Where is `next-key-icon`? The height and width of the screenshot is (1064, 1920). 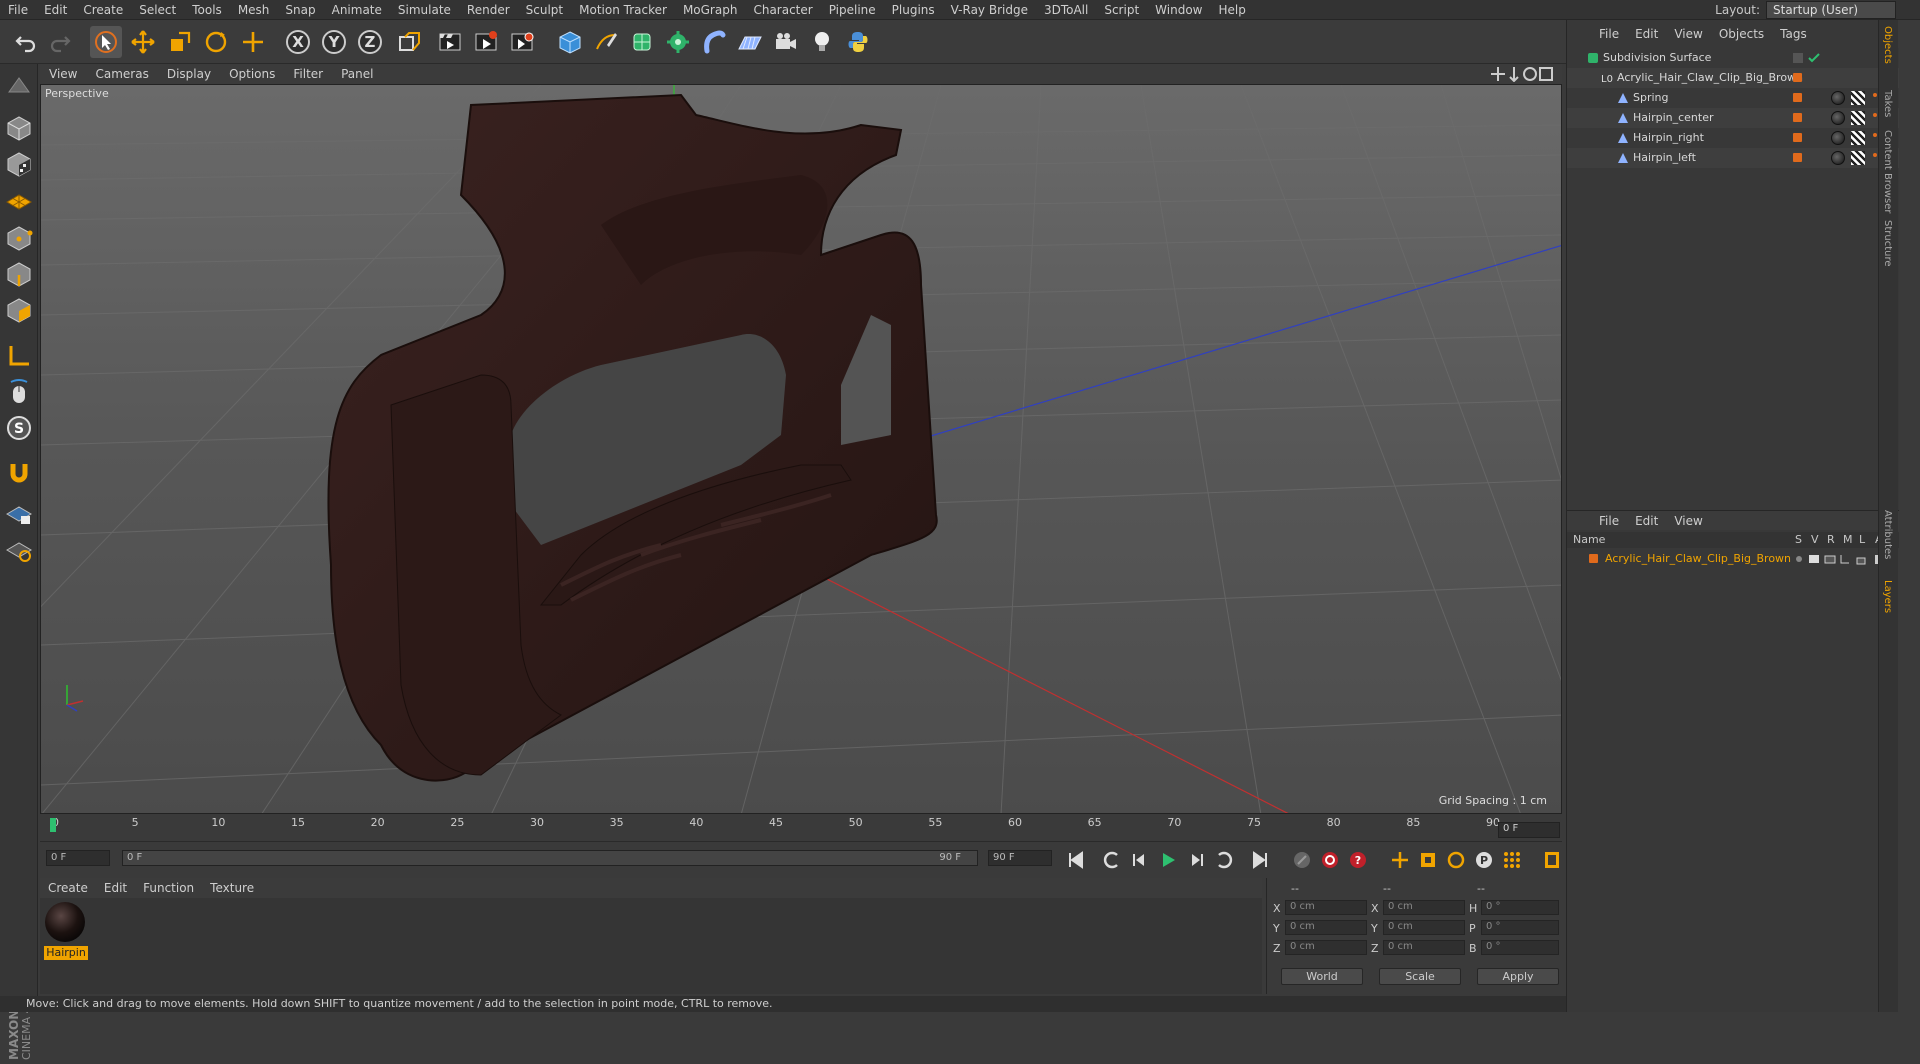 next-key-icon is located at coordinates (1224, 860).